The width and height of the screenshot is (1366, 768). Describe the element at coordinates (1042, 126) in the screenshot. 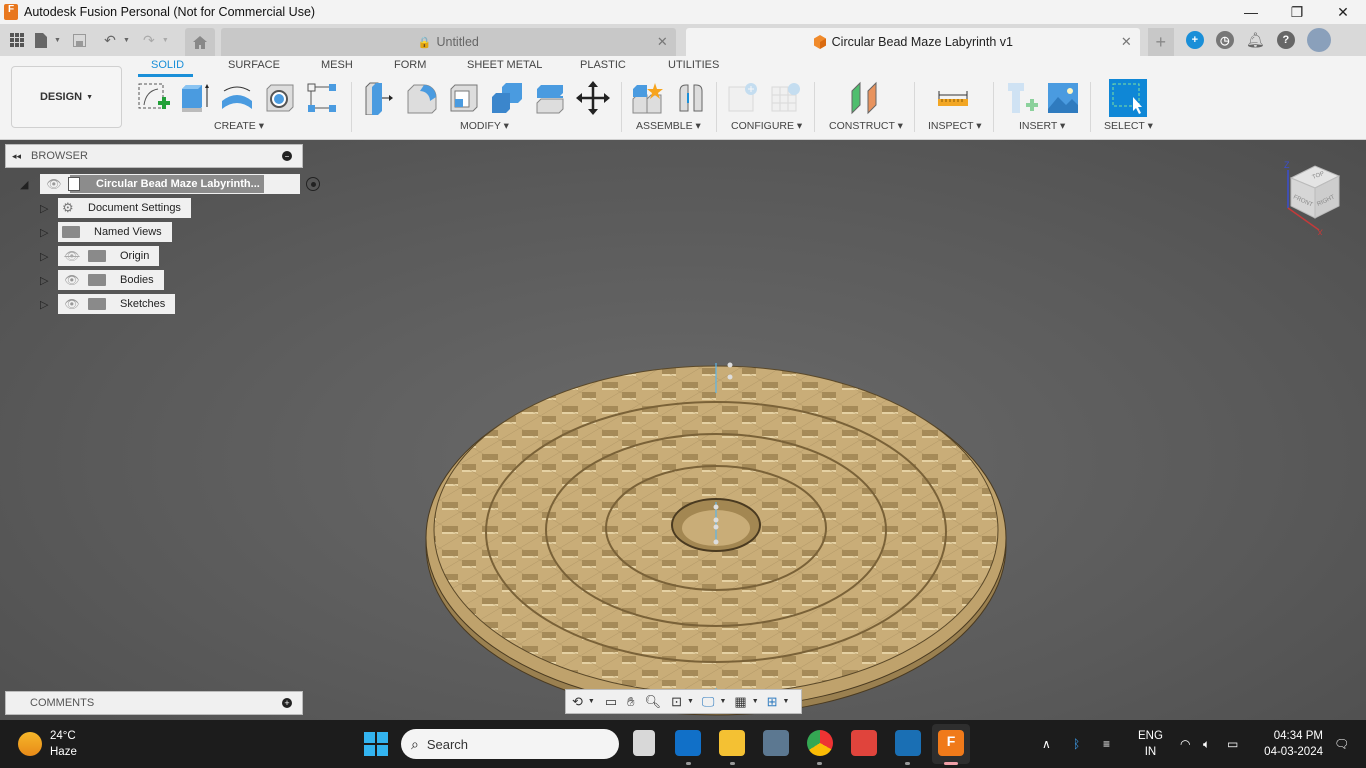

I see `insert-menu: INSERT ▾` at that location.